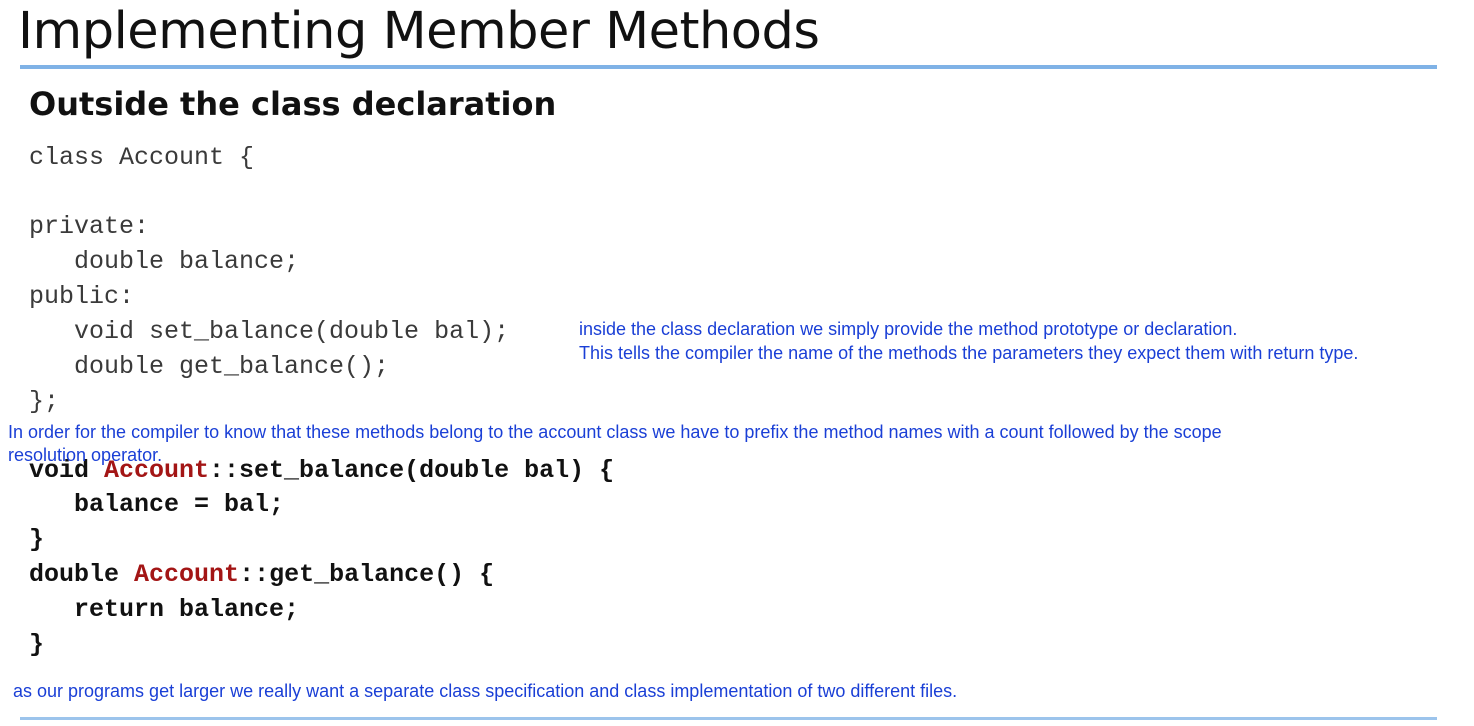 The height and width of the screenshot is (726, 1474). Describe the element at coordinates (89, 226) in the screenshot. I see `code-line: private:` at that location.